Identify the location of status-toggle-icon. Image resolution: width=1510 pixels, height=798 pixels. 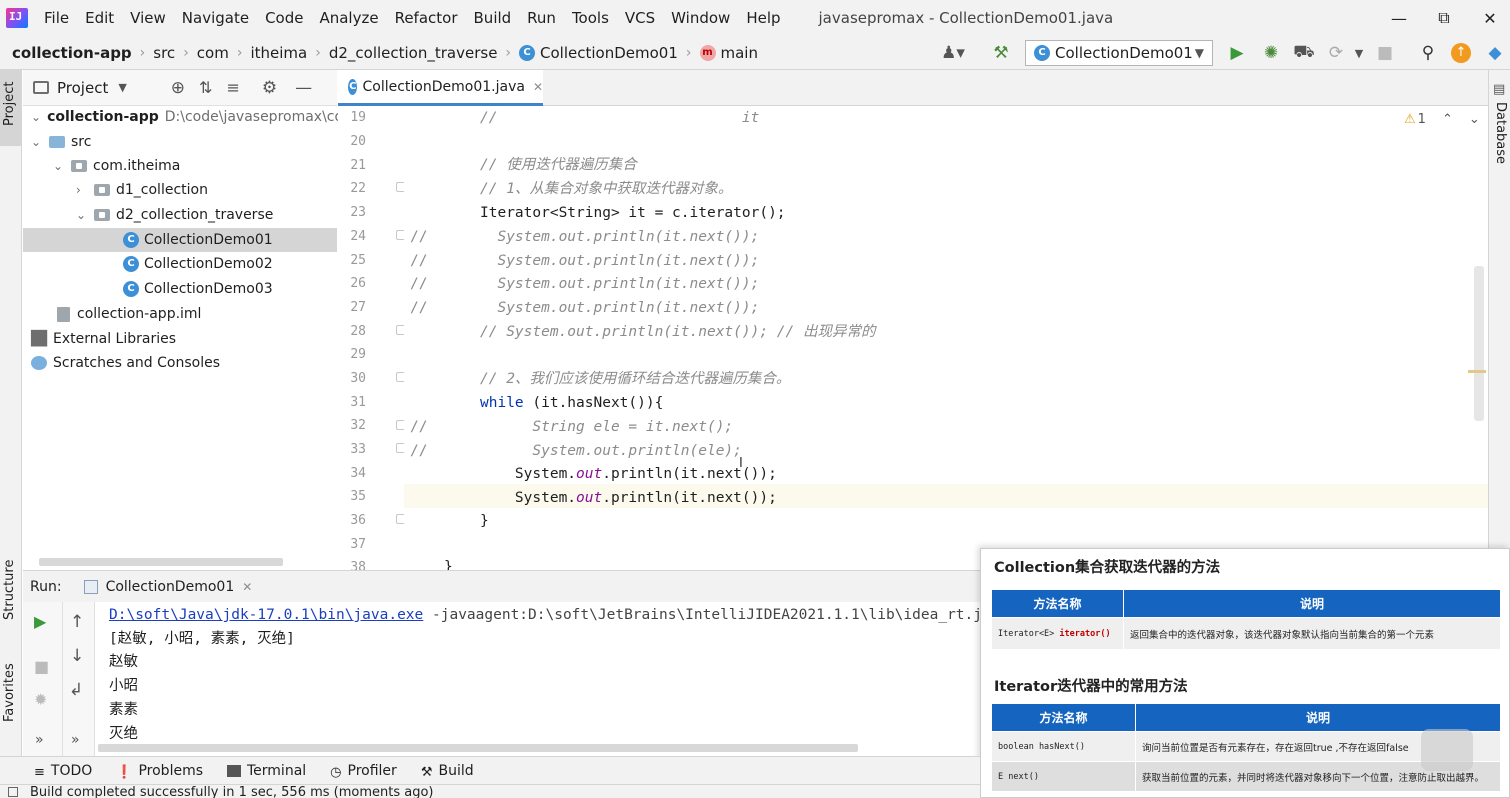
(13, 792).